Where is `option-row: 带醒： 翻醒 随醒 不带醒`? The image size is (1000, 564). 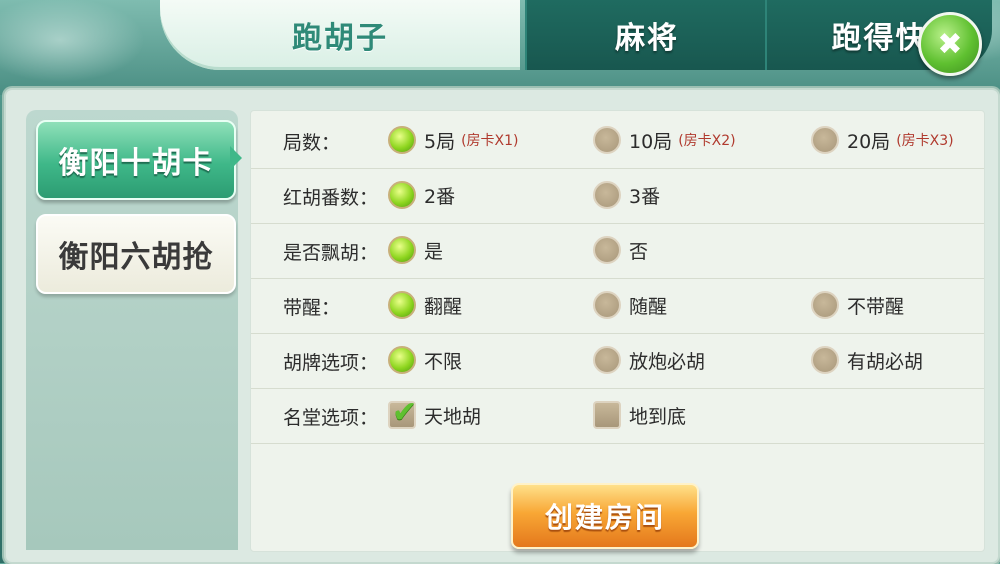
option-row: 带醒： 翻醒 随醒 不带醒 is located at coordinates (617, 306).